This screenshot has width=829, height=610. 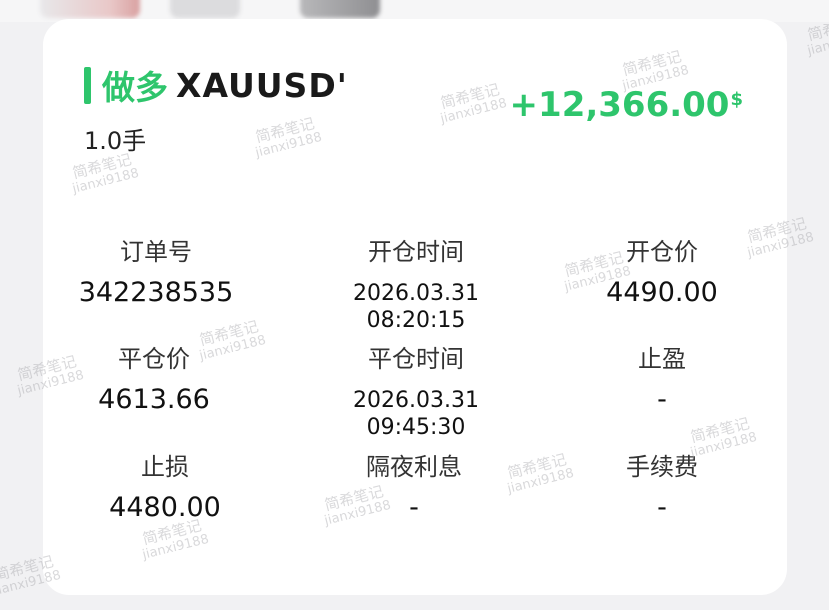 I want to click on field-stop-loss: 止损 4480.00, so click(x=165, y=485).